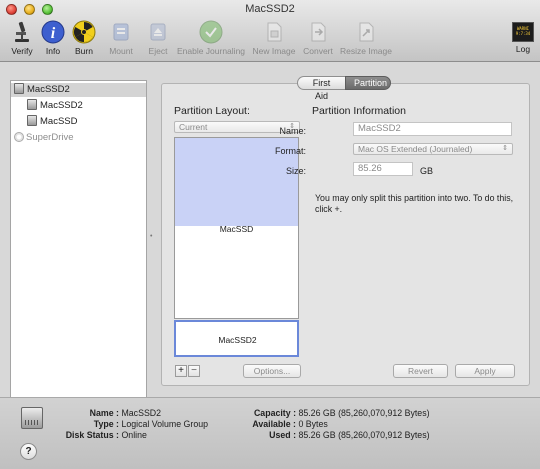 This screenshot has width=540, height=469. What do you see at coordinates (194, 371) in the screenshot?
I see `remove-partition-button: −` at bounding box center [194, 371].